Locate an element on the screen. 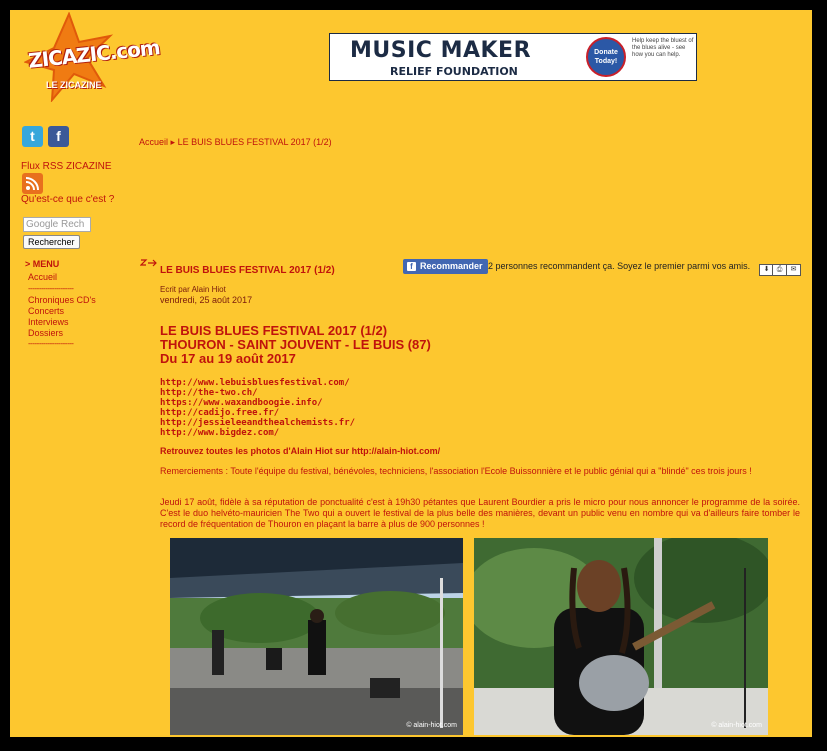  concert-photo-guitarist: © alain-hiot.com is located at coordinates (621, 636).